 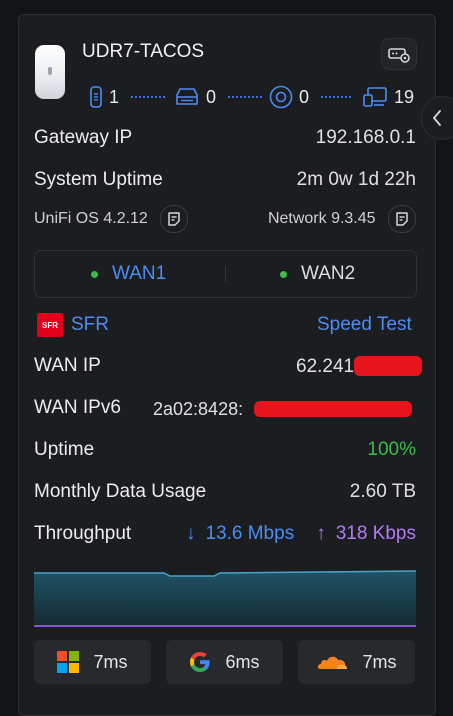 What do you see at coordinates (391, 449) in the screenshot?
I see `isp-uptime-value: 100%` at bounding box center [391, 449].